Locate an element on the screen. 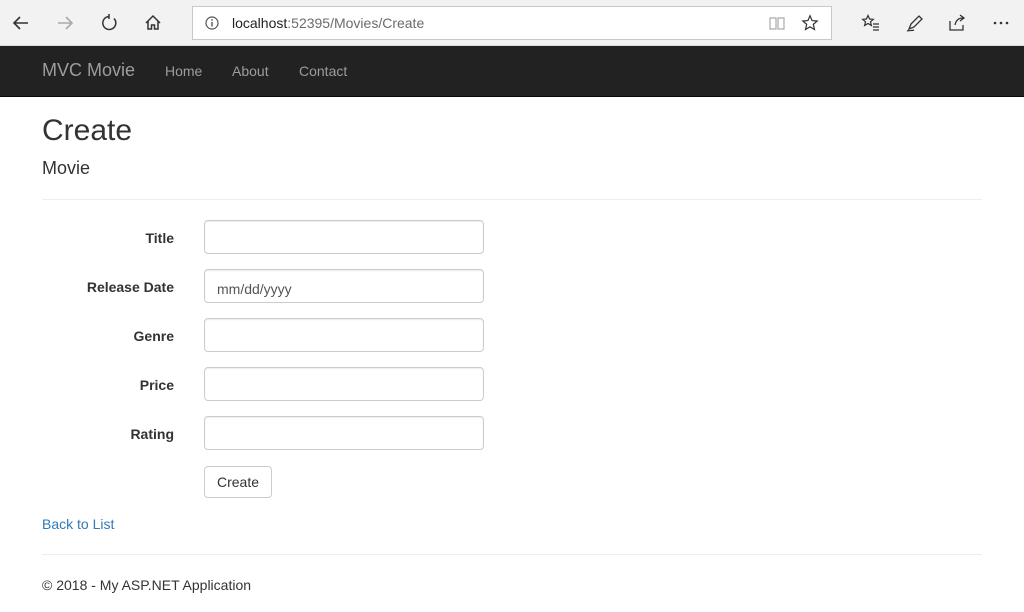  release-date-input is located at coordinates (344, 286).